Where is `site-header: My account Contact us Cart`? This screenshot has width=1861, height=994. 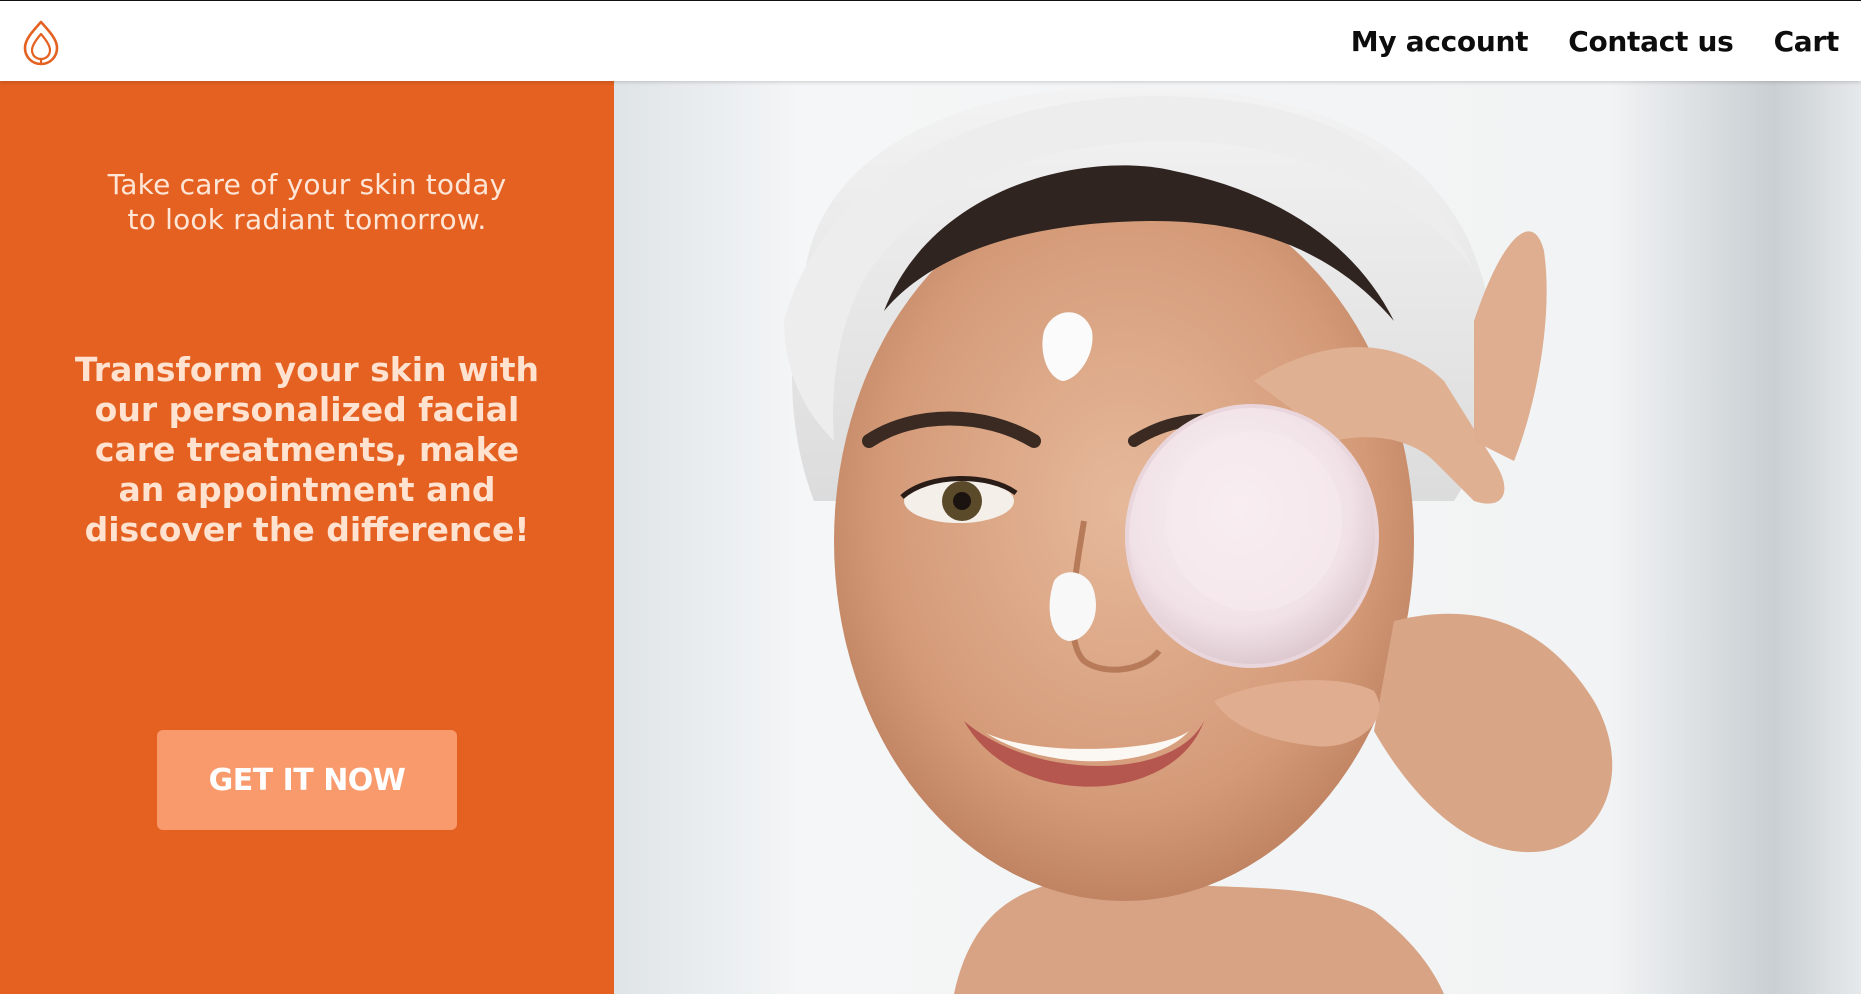 site-header: My account Contact us Cart is located at coordinates (930, 41).